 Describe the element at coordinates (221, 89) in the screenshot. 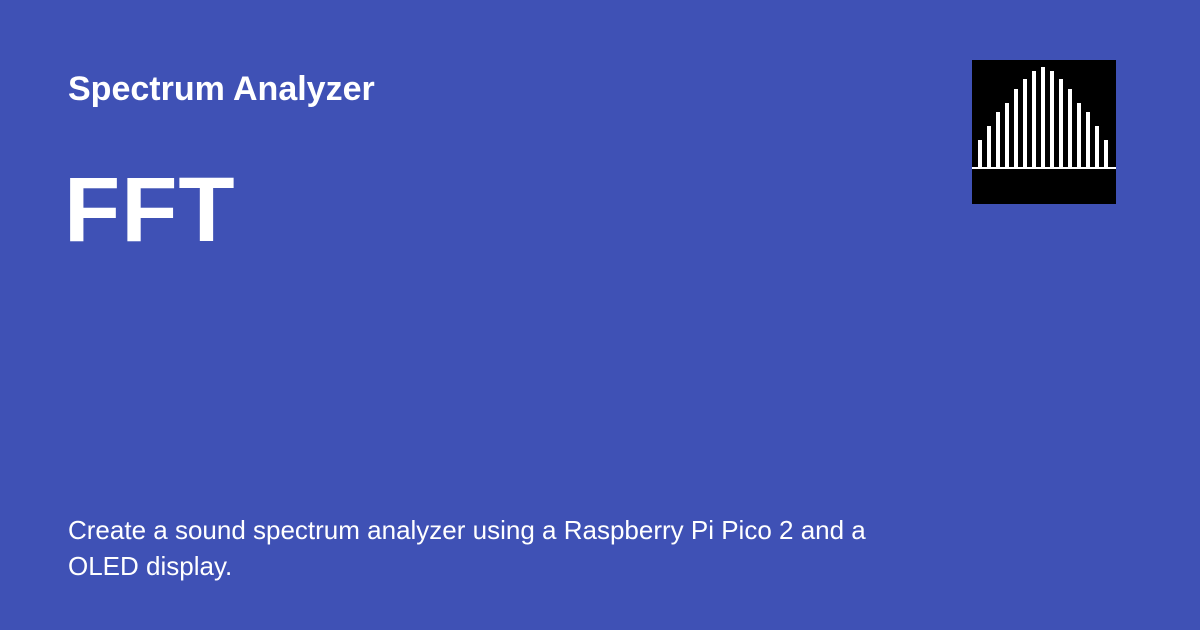

I see `site-title: Spectrum Analyzer` at that location.